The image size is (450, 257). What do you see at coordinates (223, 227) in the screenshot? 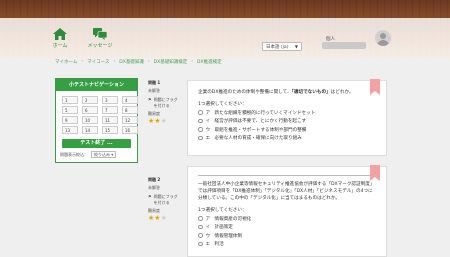
I see `option-text: 計画策定` at bounding box center [223, 227].